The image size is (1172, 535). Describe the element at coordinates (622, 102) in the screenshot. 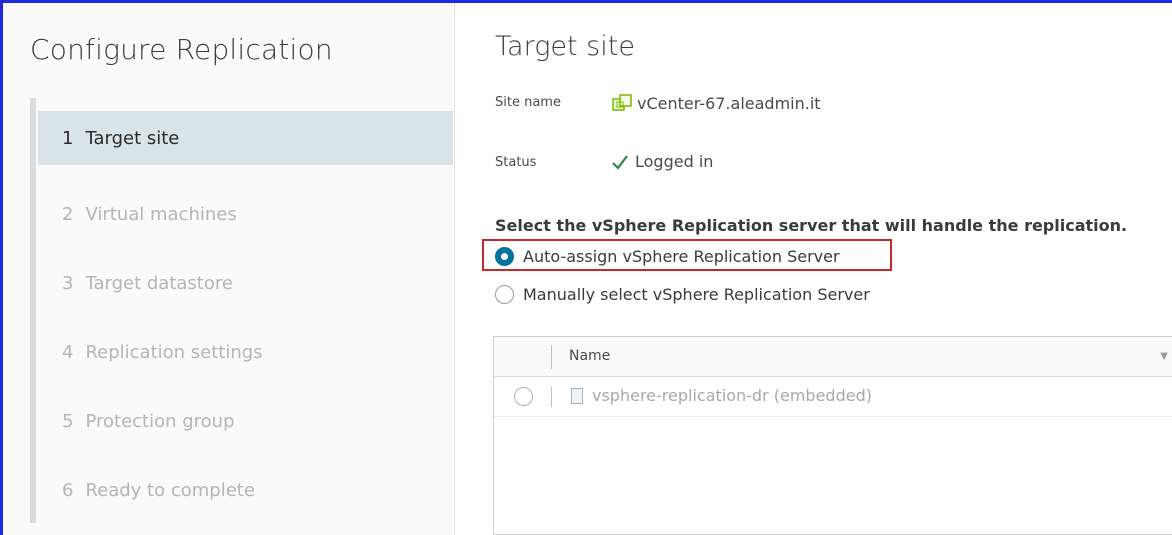

I see `vcenter-icon` at that location.